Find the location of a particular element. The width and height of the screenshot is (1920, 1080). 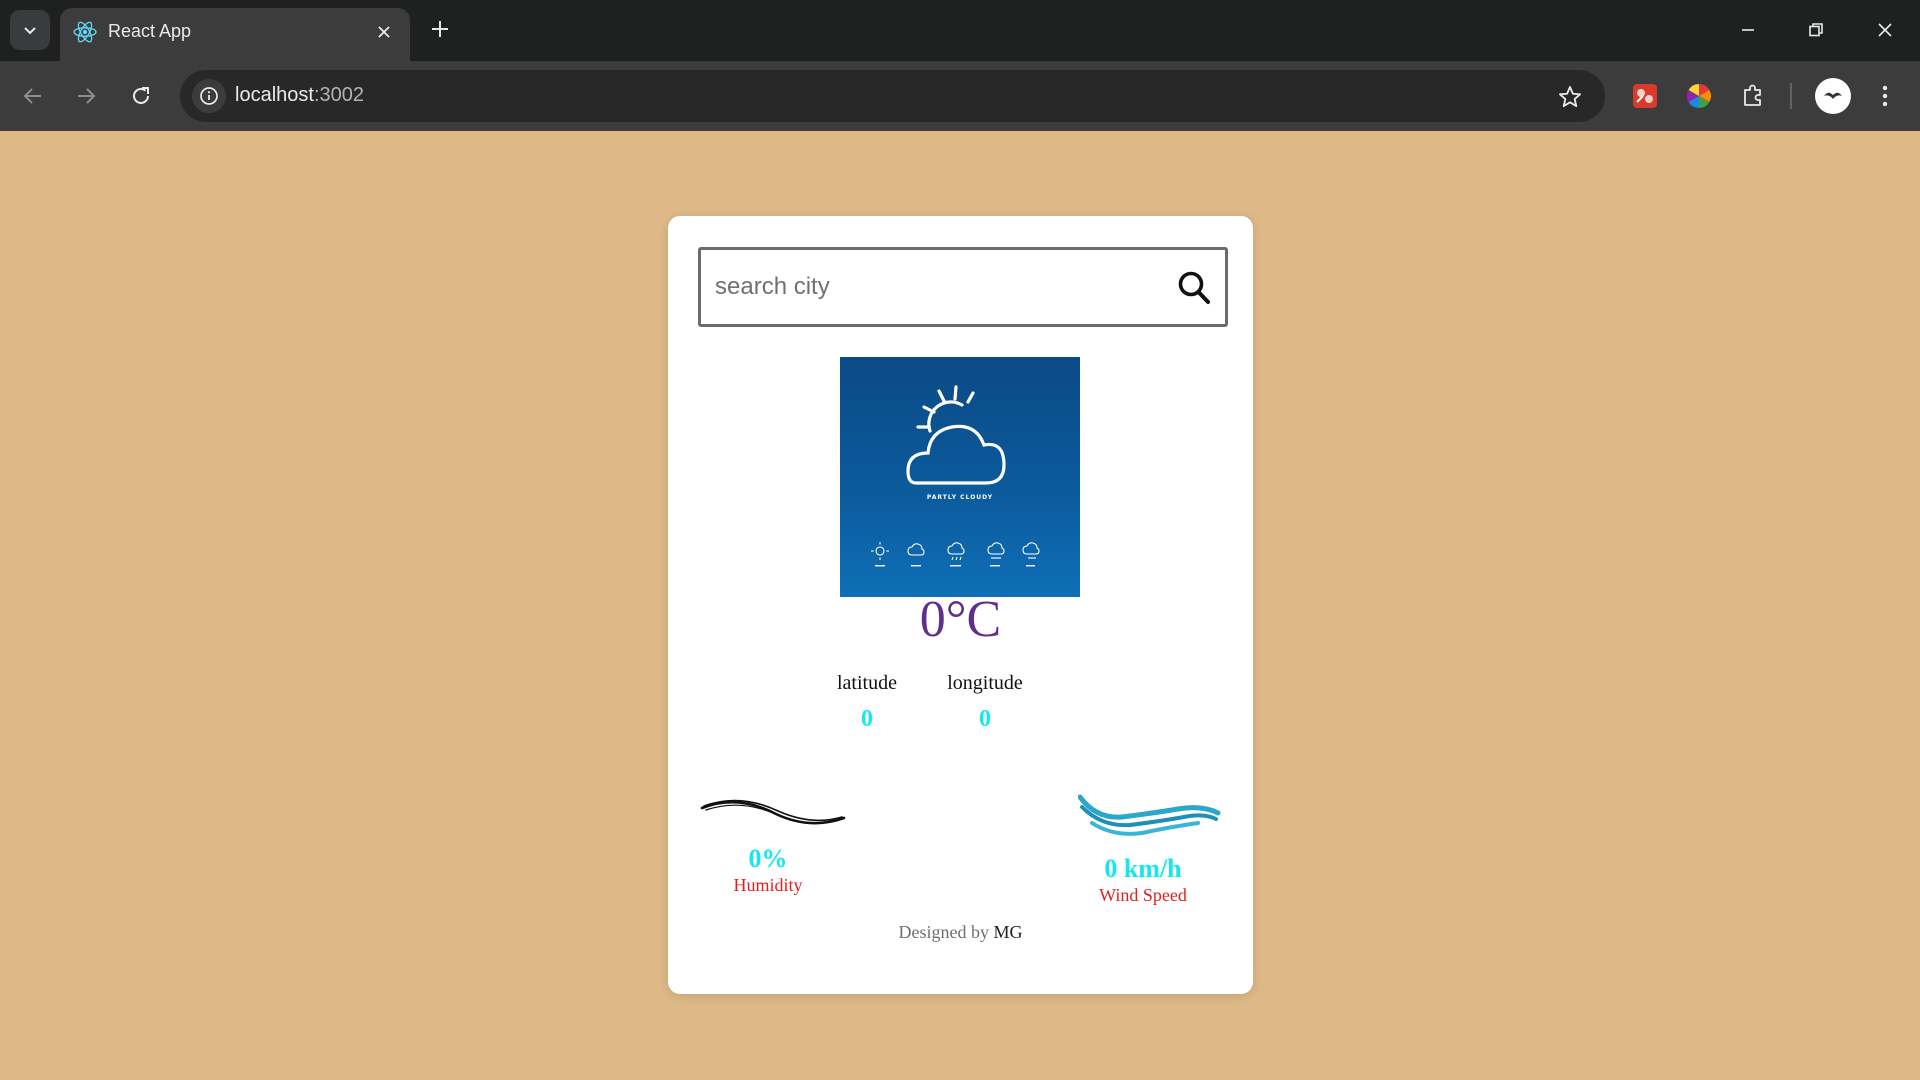

puzzle-icon is located at coordinates (1752, 95).